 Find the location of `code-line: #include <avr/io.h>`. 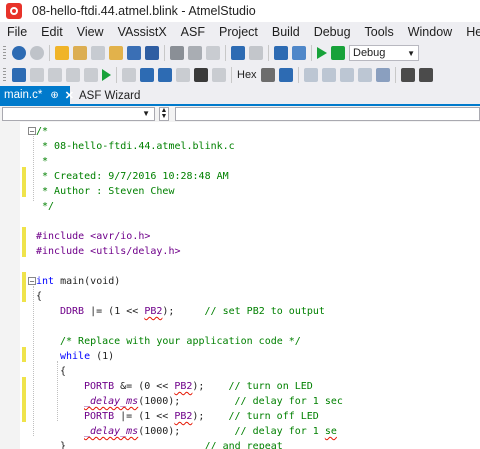

code-line: #include <avr/io.h> is located at coordinates (93, 236).